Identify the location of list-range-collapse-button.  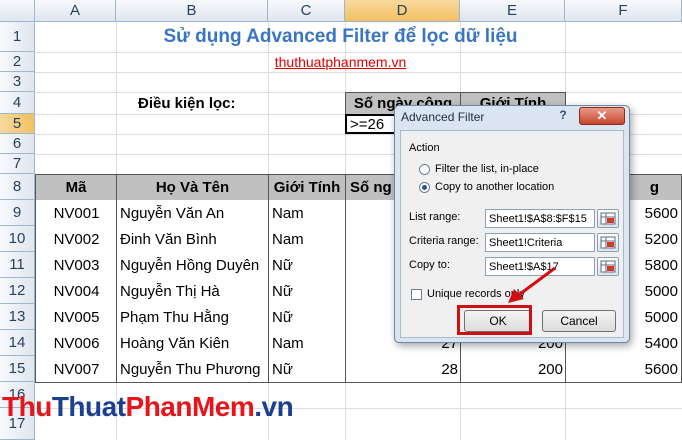
(608, 218).